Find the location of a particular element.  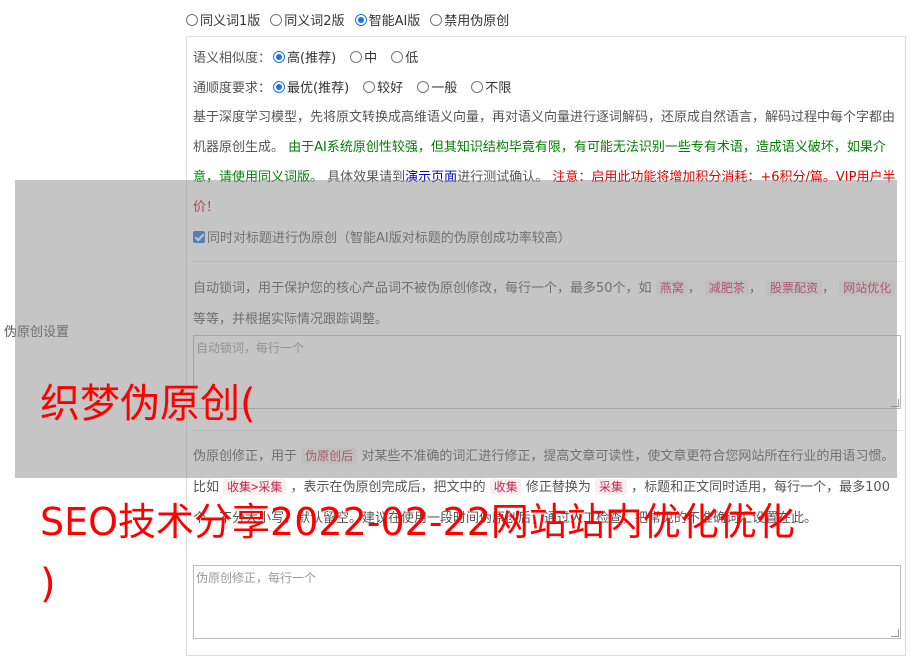

example-keyword: 股票配资 is located at coordinates (794, 288).